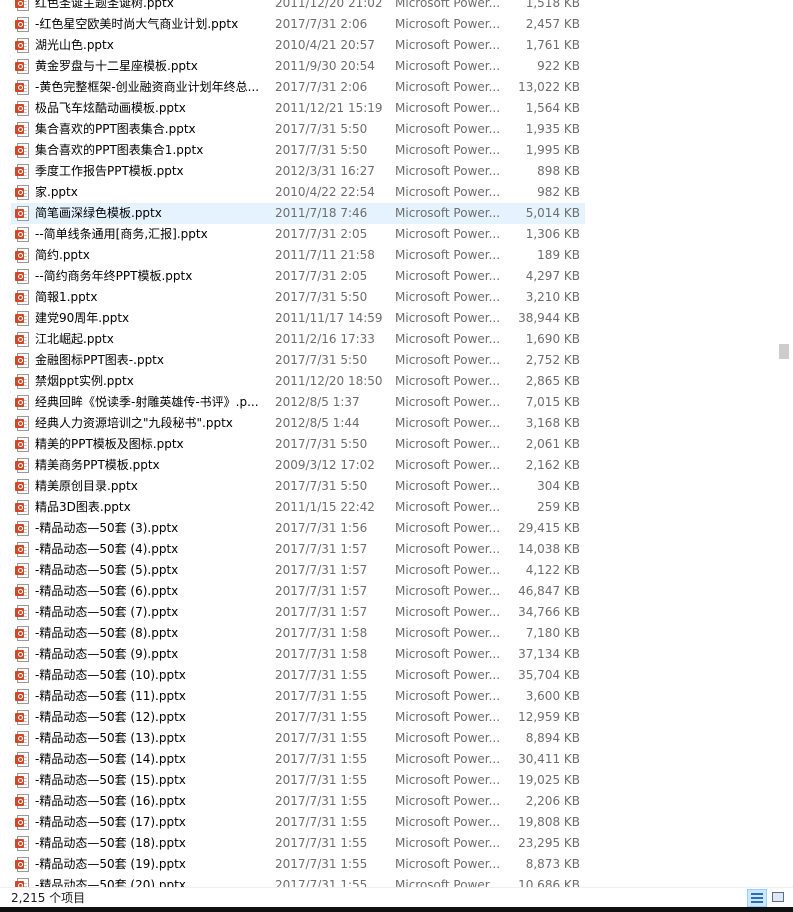 The height and width of the screenshot is (912, 793). Describe the element at coordinates (549, 780) in the screenshot. I see `file-size: 19,025 KB` at that location.